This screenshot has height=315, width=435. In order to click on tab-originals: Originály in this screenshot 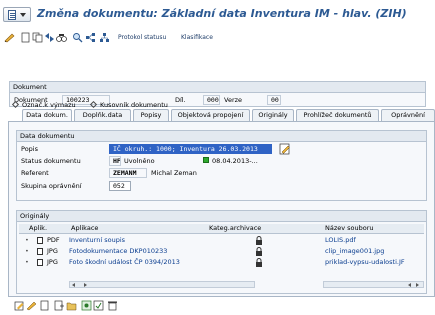, I will do `click(273, 115)`.